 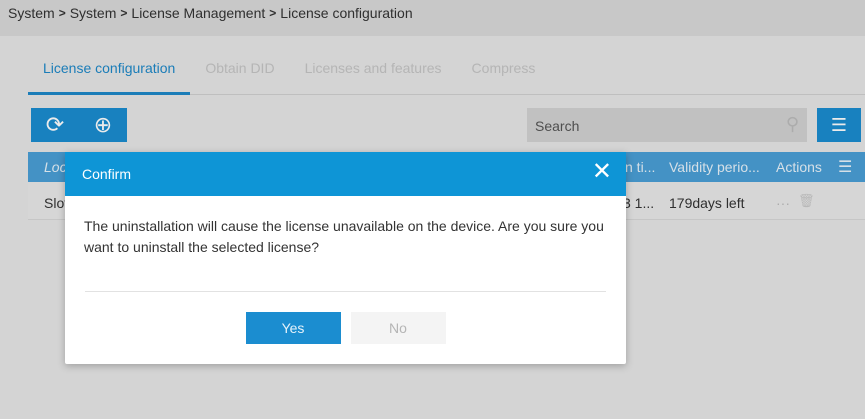 What do you see at coordinates (345, 328) in the screenshot?
I see `dialog-actions: Yes No` at bounding box center [345, 328].